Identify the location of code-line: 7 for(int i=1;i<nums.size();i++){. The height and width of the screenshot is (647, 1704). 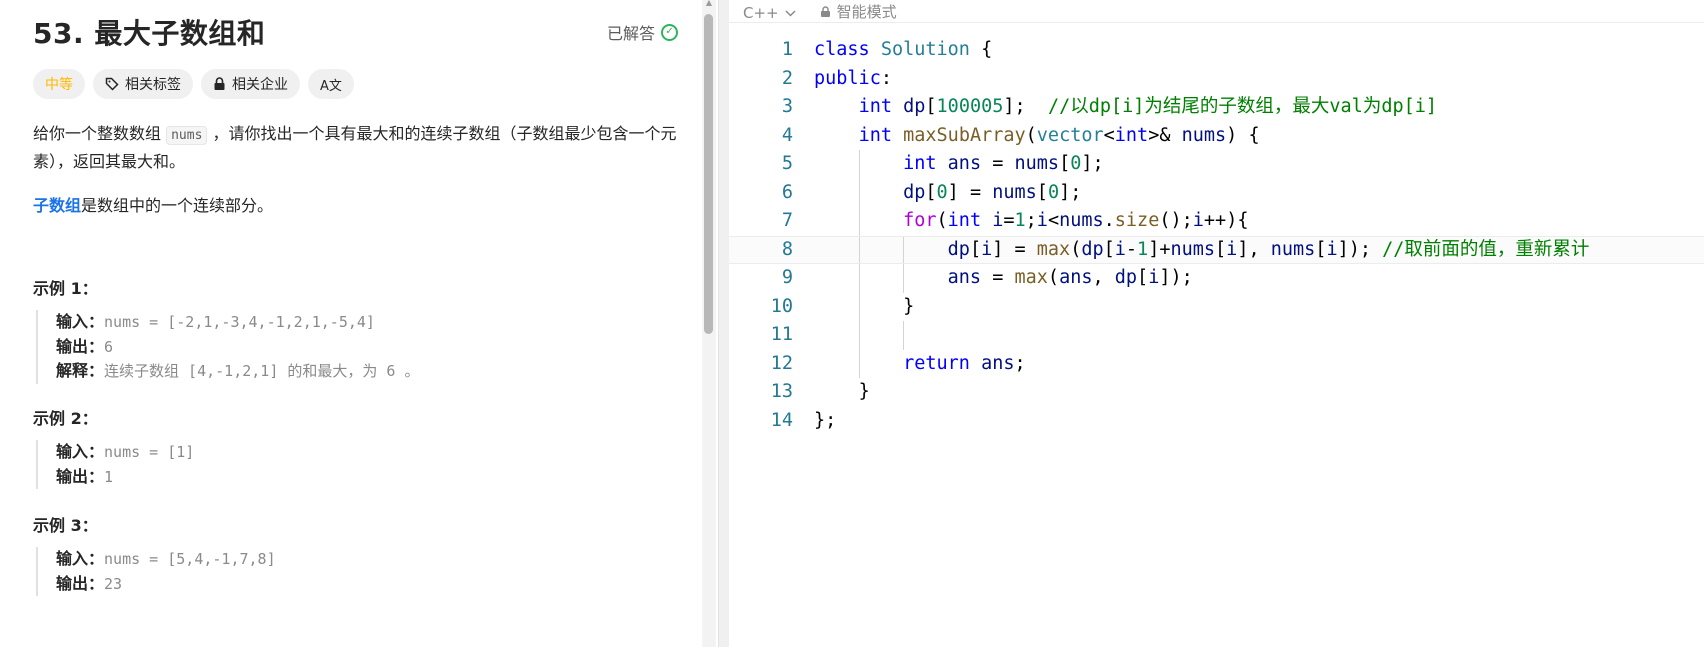
(1216, 221).